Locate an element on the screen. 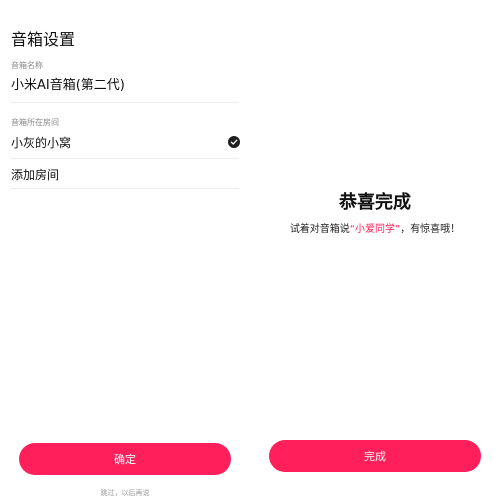  speaker-name-label: 音箱名称 is located at coordinates (27, 65).